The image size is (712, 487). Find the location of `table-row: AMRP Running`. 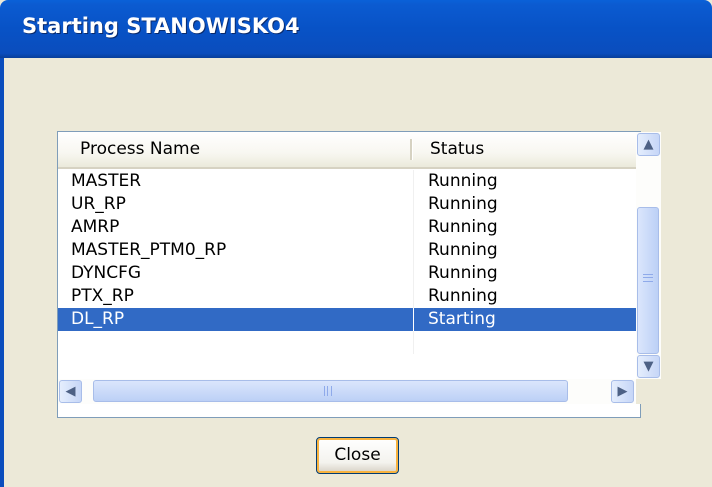

table-row: AMRP Running is located at coordinates (347, 227).